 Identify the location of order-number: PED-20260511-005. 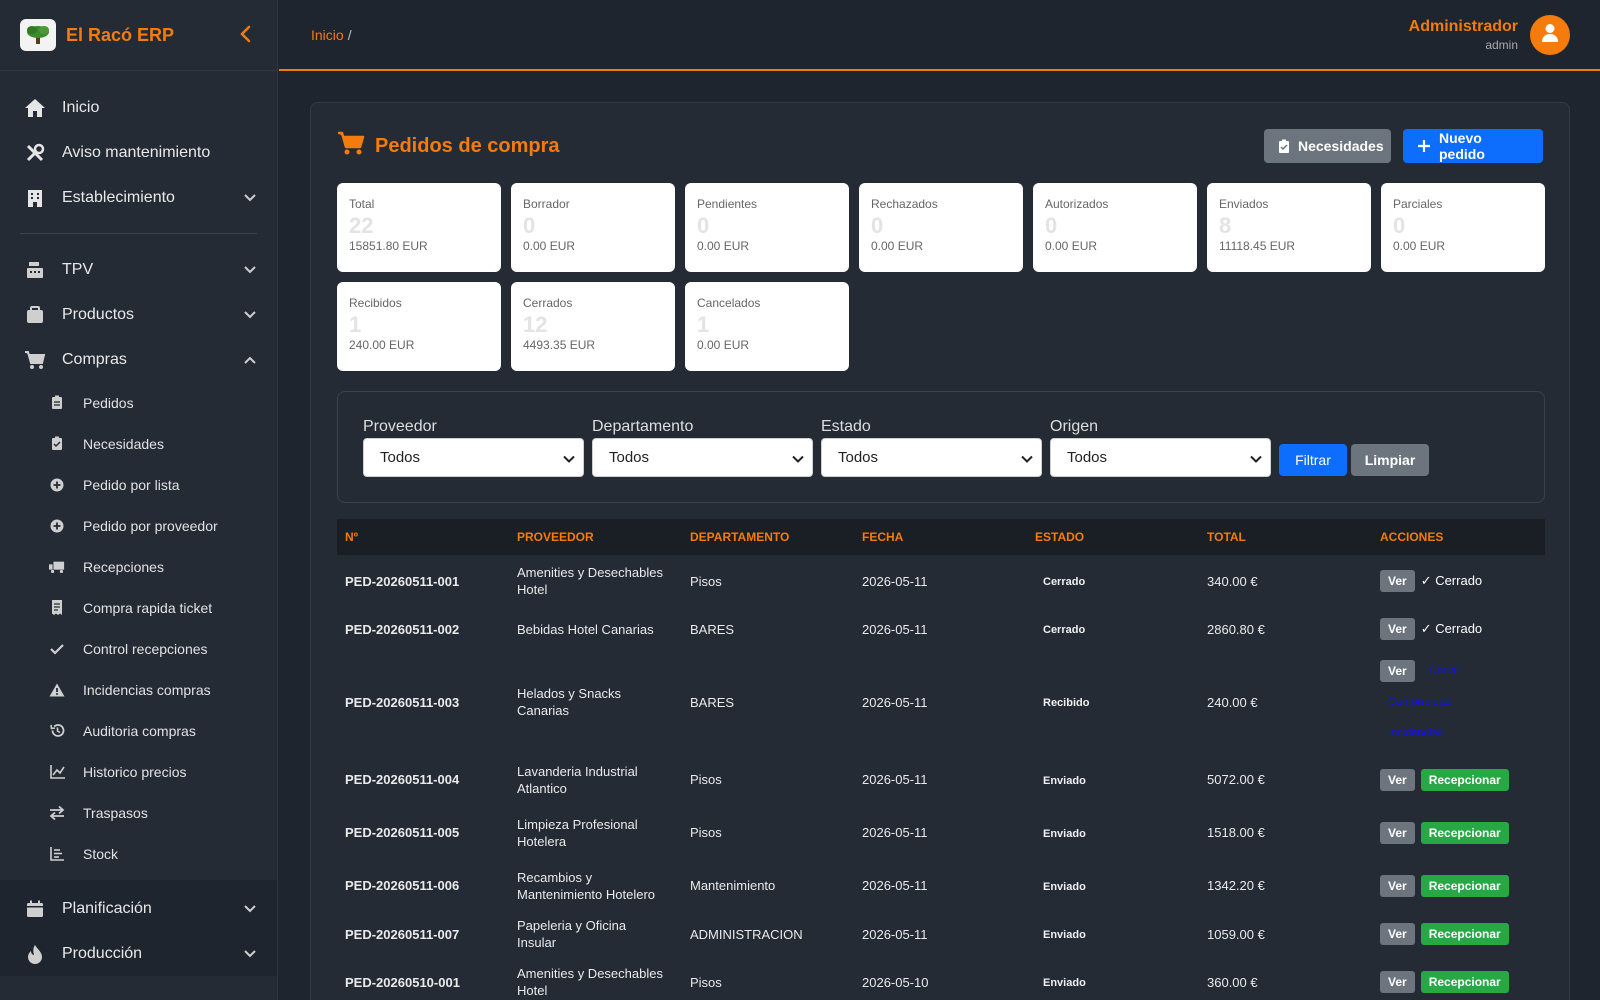
(423, 832).